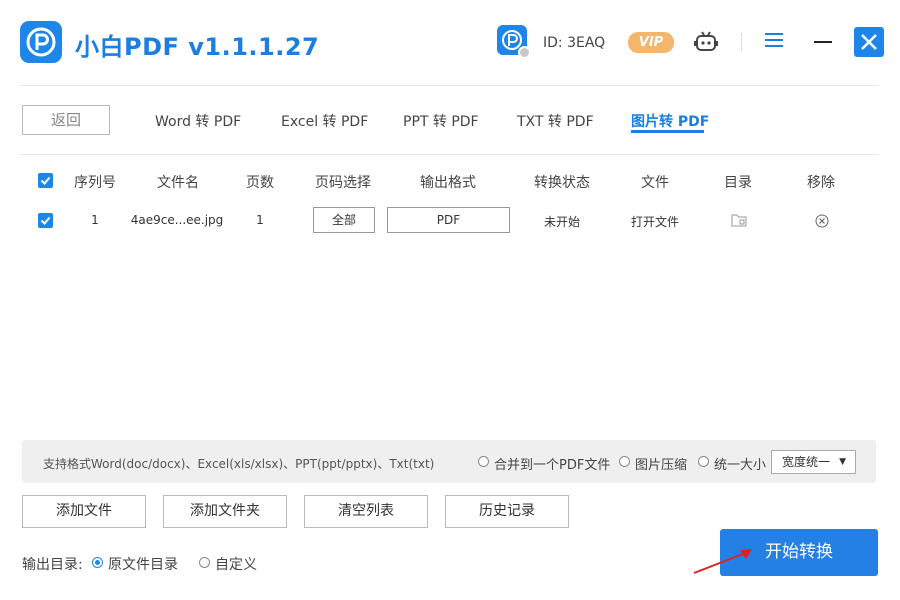 This screenshot has height=600, width=900. Describe the element at coordinates (449, 154) in the screenshot. I see `tabs-divider` at that location.